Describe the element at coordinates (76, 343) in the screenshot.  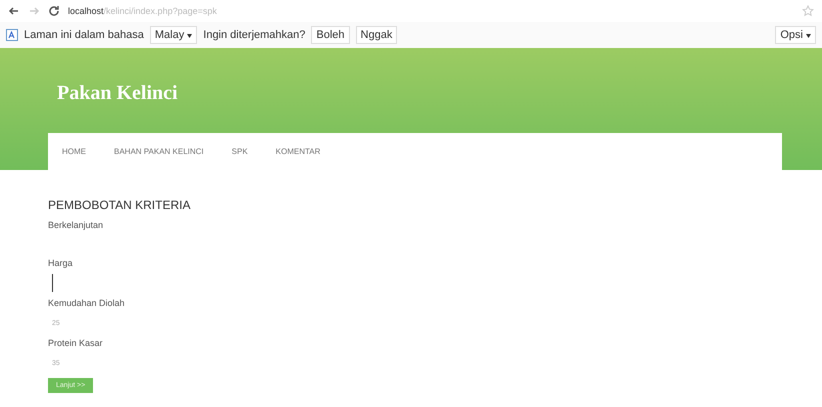
I see `field-label: Protein Kasar` at that location.